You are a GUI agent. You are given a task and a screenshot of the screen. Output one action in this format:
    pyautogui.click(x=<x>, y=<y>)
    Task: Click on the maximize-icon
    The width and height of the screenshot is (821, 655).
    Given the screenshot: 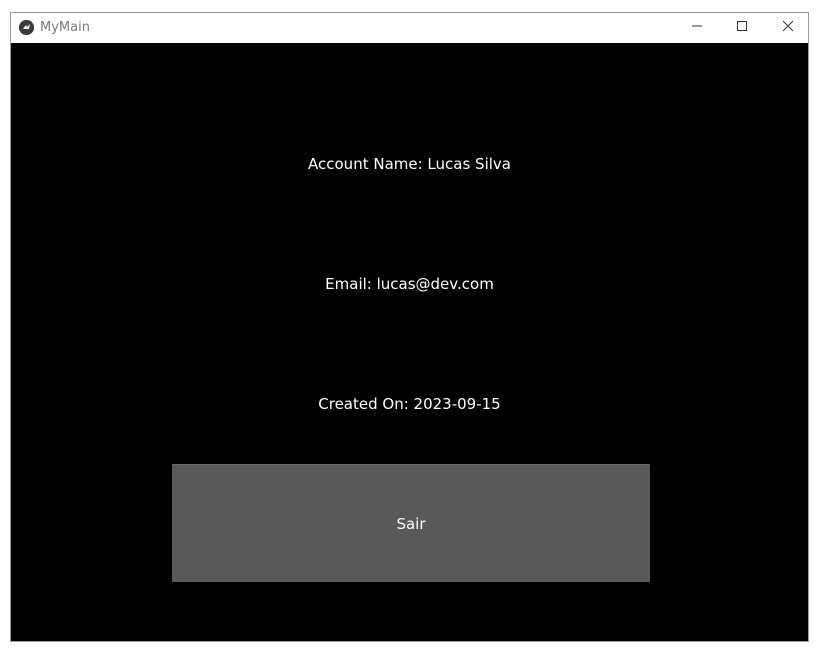 What is the action you would take?
    pyautogui.click(x=742, y=28)
    